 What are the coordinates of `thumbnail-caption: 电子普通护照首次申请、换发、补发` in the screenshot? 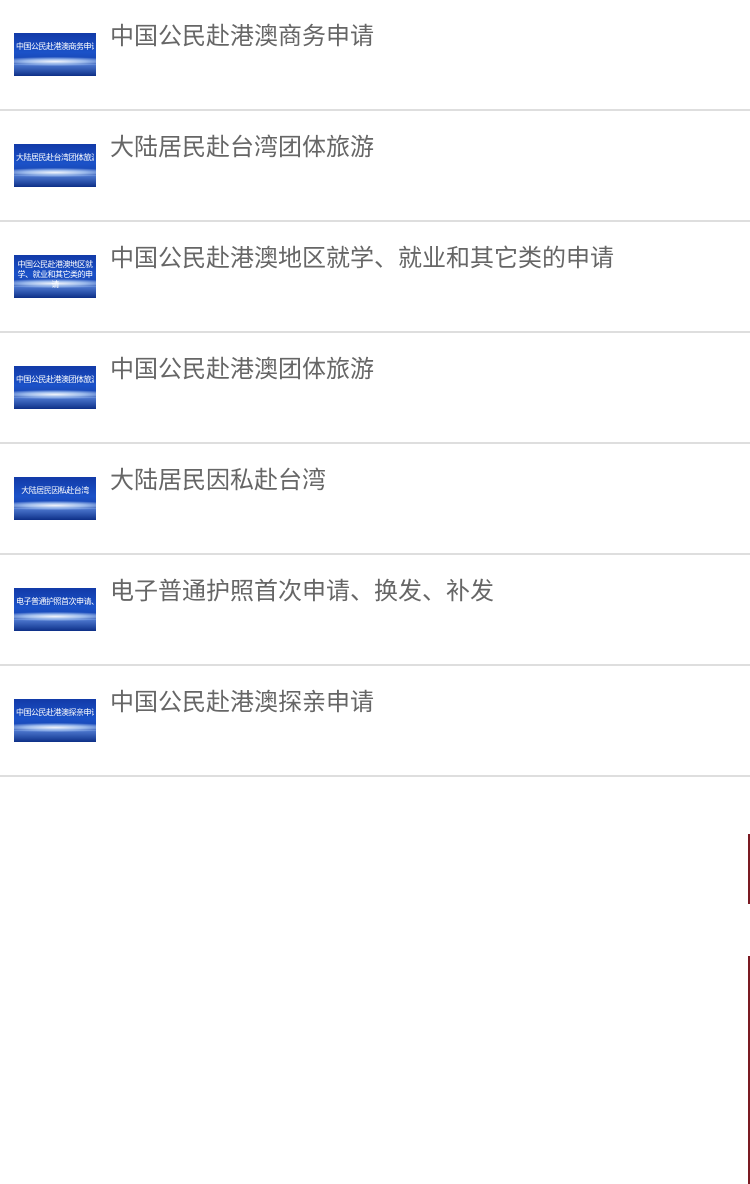 It's located at (55, 601).